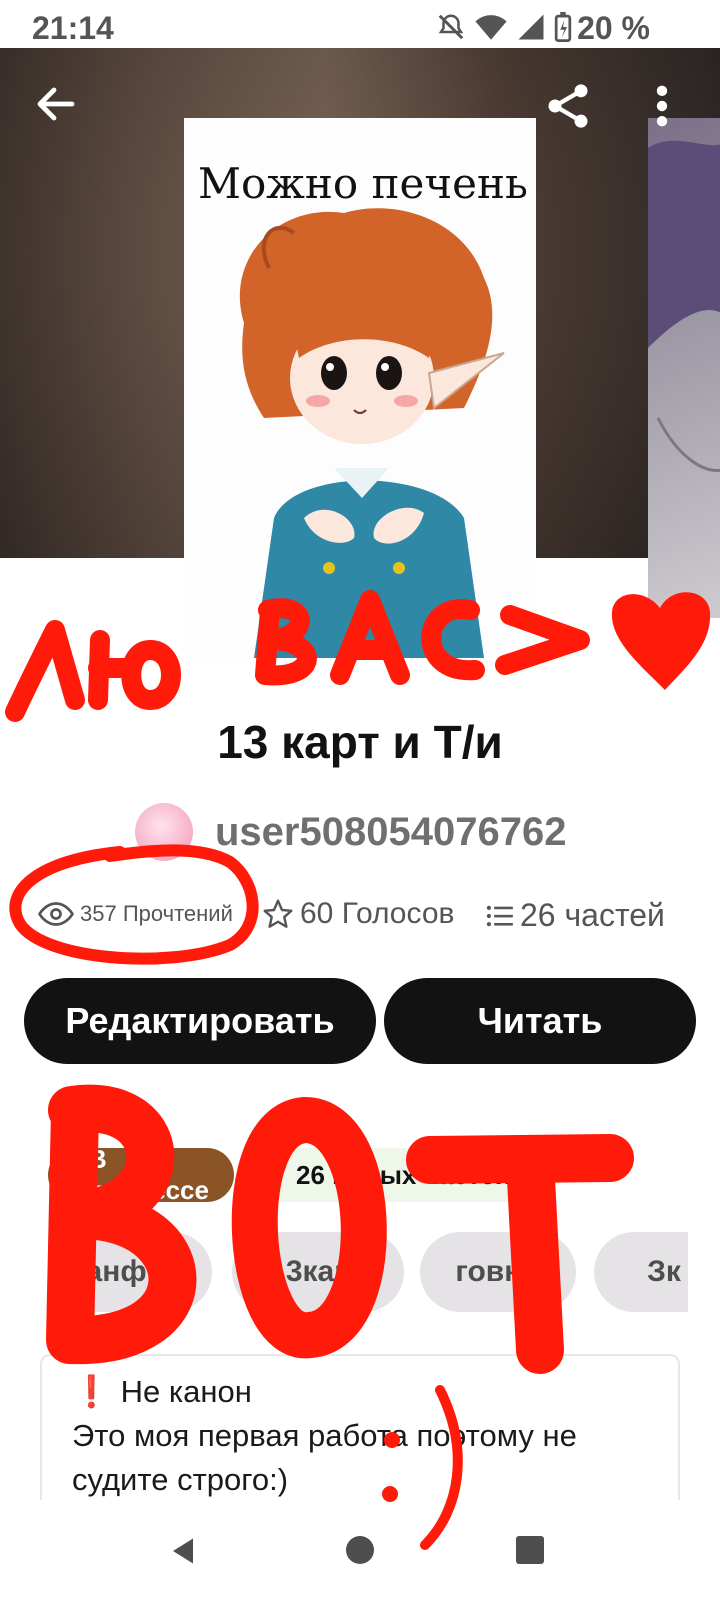 The height and width of the screenshot is (1600, 720). Describe the element at coordinates (360, 1392) in the screenshot. I see `description-line-1: ❗ Не канон` at that location.